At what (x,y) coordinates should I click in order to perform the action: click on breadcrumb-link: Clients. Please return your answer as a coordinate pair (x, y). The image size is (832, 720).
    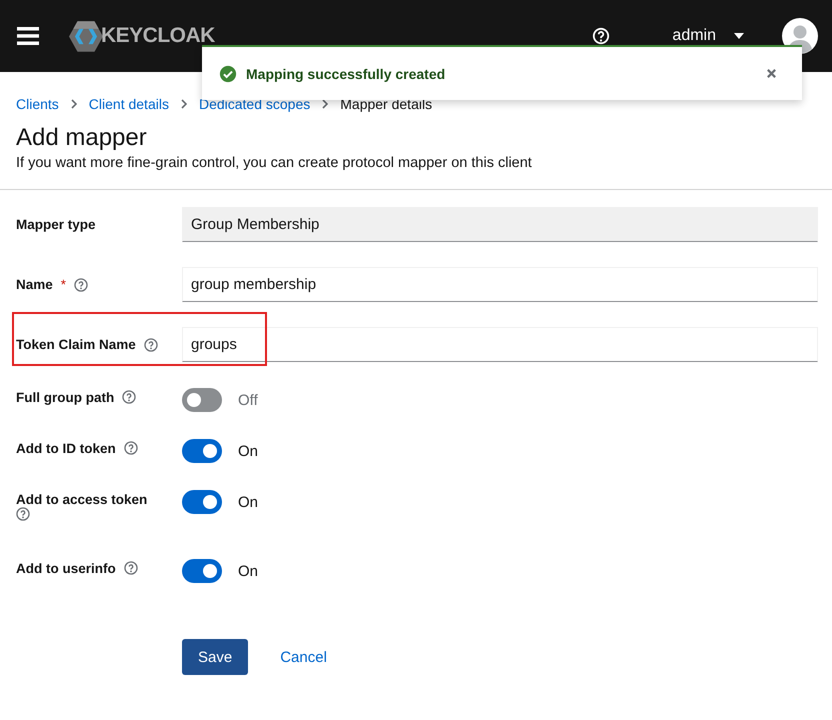
    Looking at the image, I should click on (37, 104).